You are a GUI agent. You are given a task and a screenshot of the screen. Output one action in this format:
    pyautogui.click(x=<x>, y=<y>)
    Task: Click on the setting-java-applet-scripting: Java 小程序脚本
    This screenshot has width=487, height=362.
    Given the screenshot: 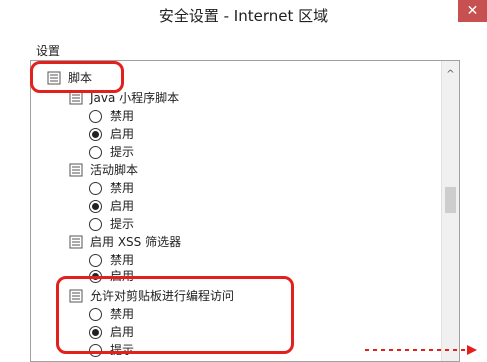 What is the action you would take?
    pyautogui.click(x=124, y=98)
    